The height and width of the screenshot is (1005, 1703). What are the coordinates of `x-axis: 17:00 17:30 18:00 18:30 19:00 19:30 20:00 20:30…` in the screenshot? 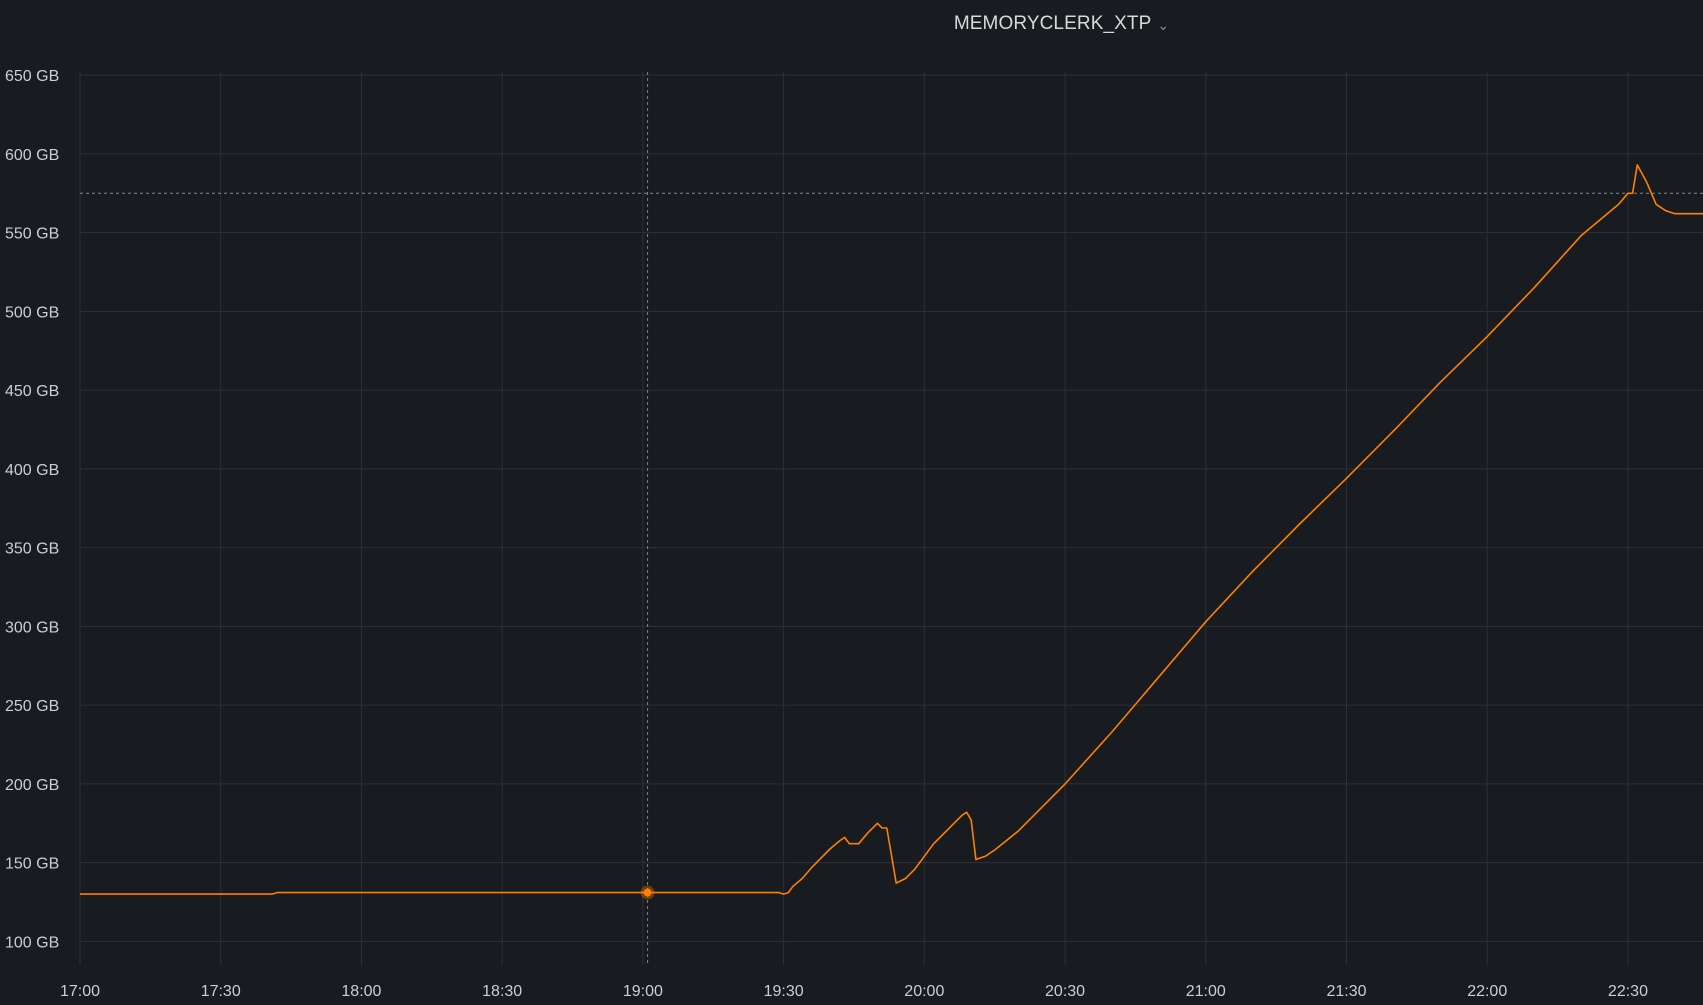 It's located at (854, 991).